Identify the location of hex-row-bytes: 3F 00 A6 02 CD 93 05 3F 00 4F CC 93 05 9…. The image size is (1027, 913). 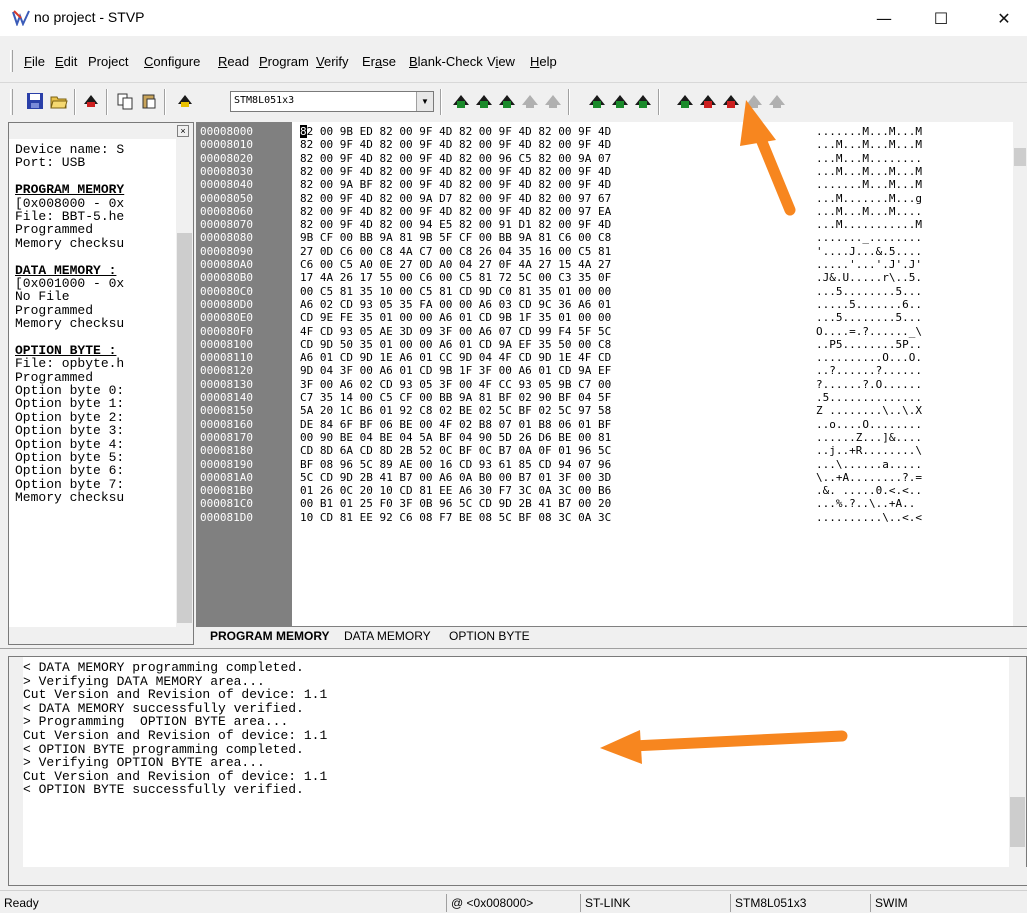
(455, 384).